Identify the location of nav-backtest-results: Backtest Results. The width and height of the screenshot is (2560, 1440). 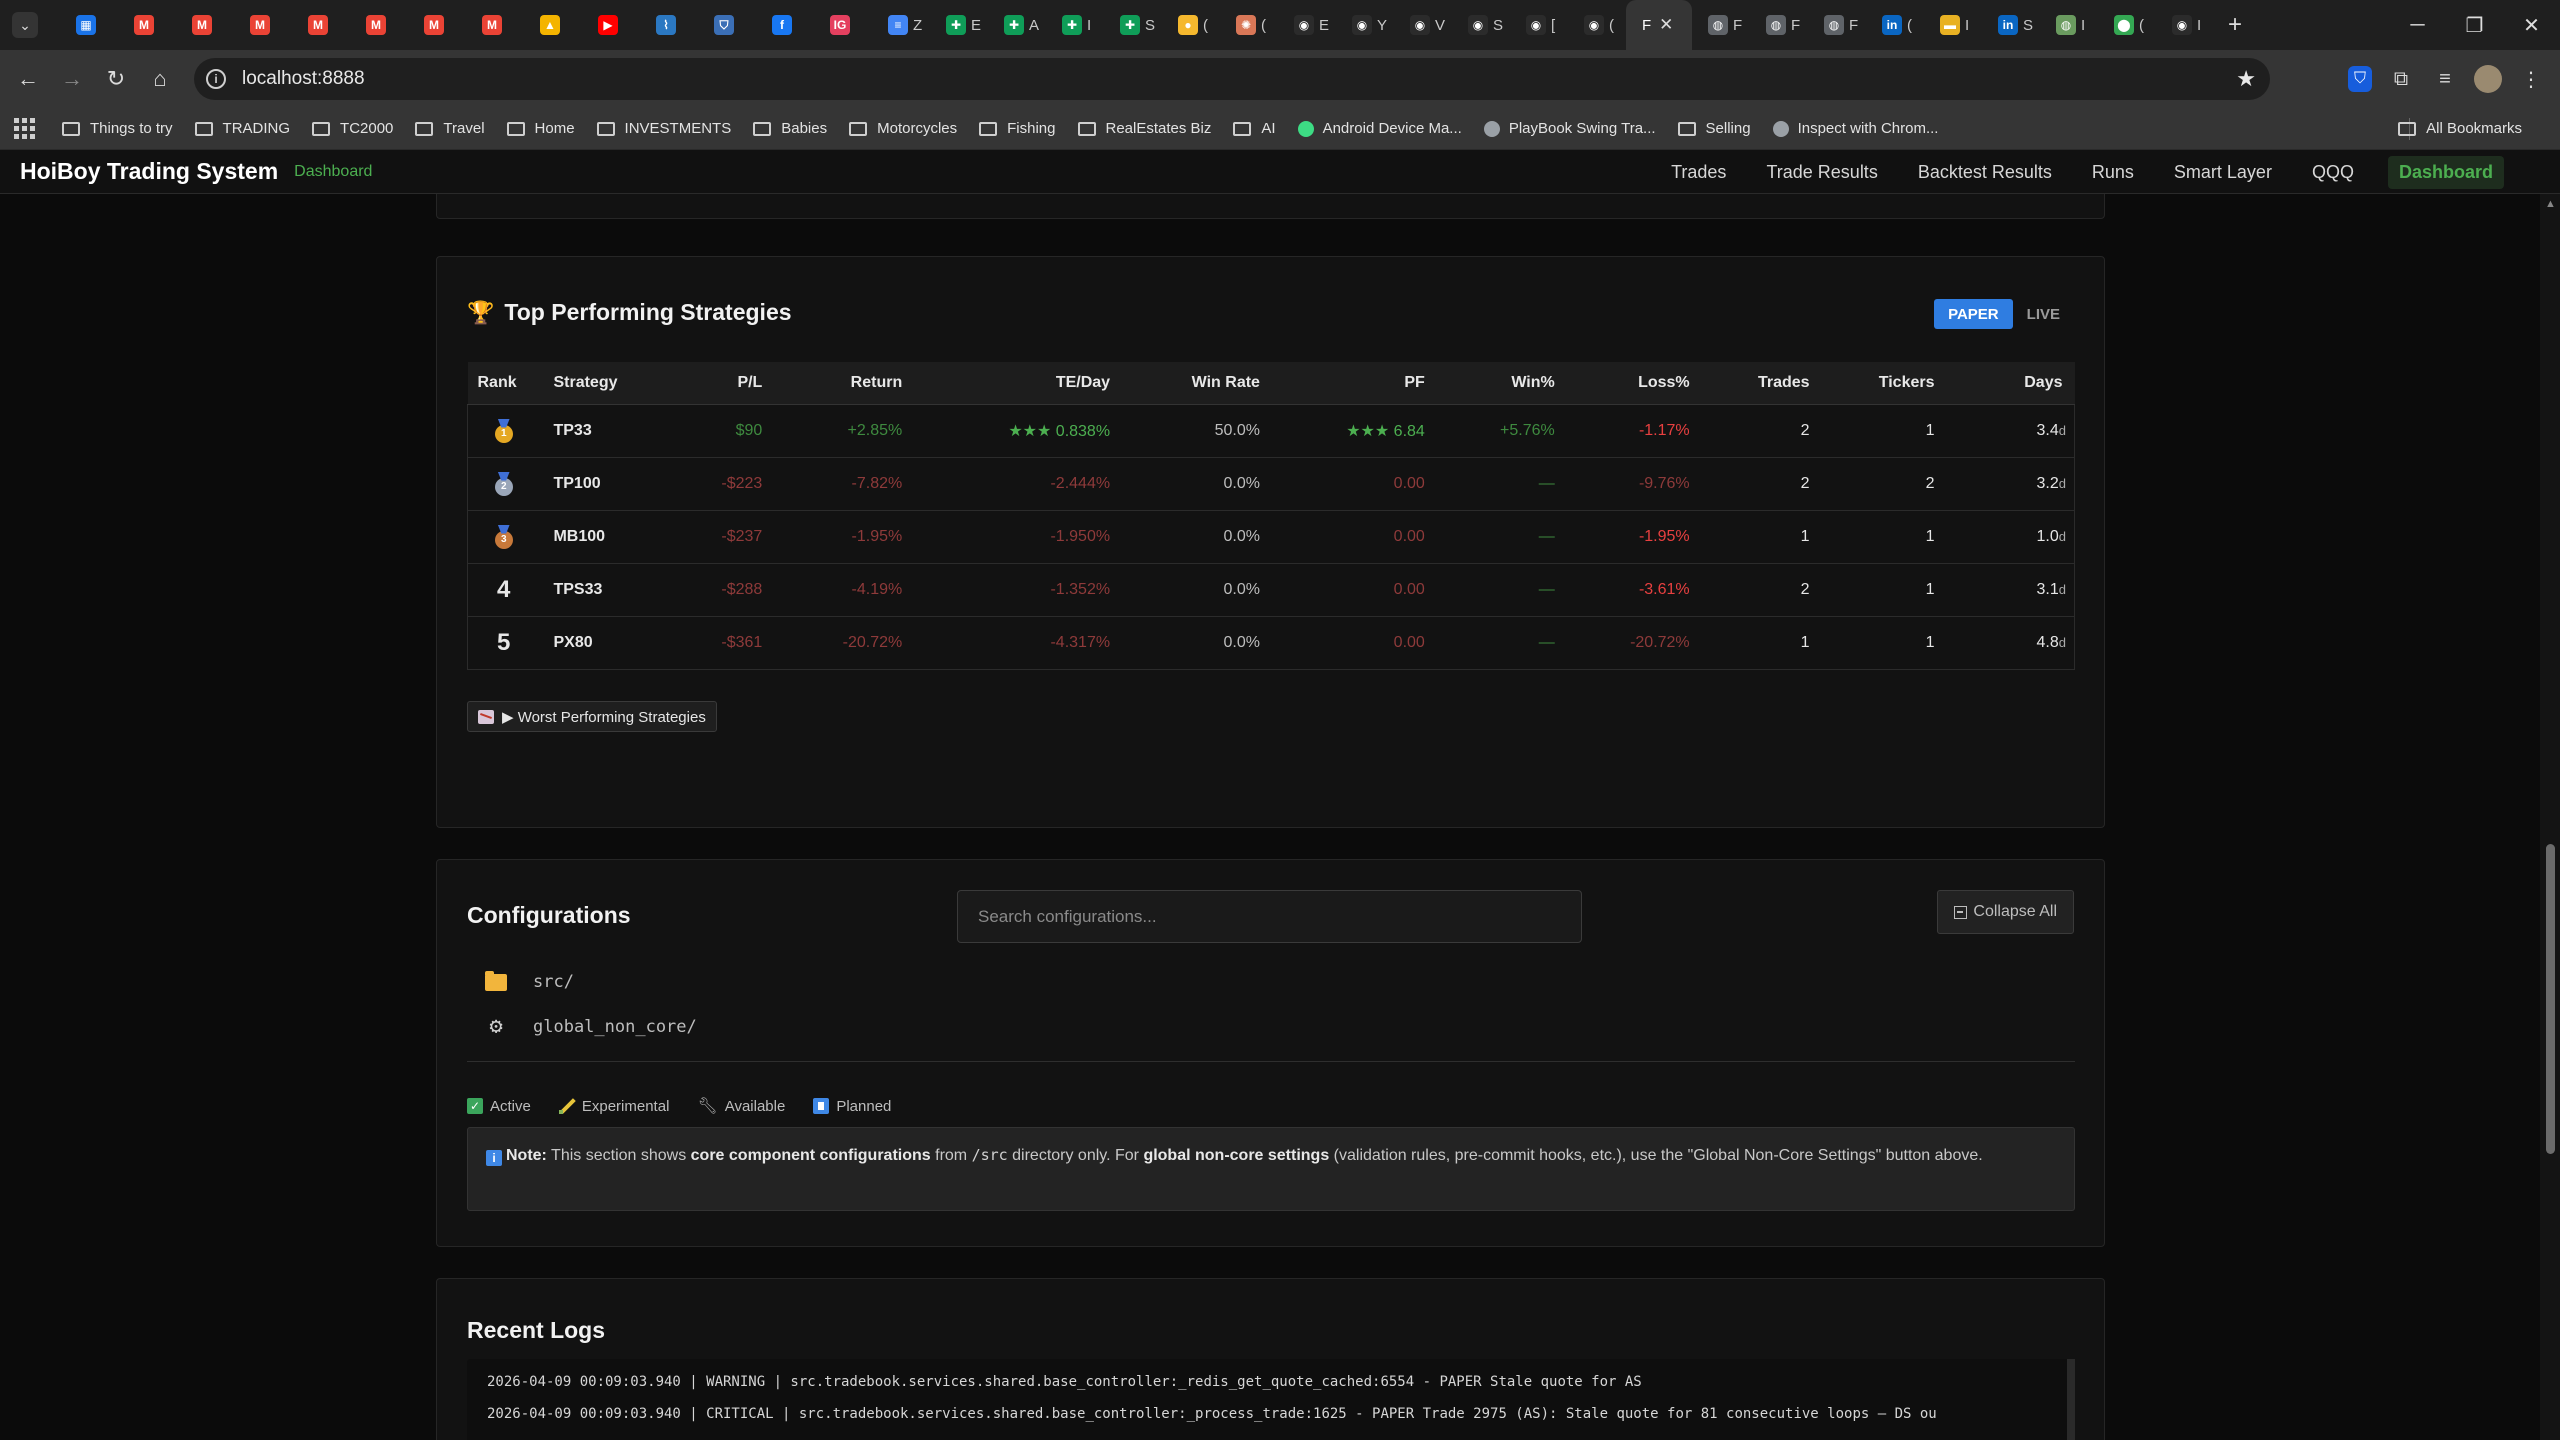
(1985, 172).